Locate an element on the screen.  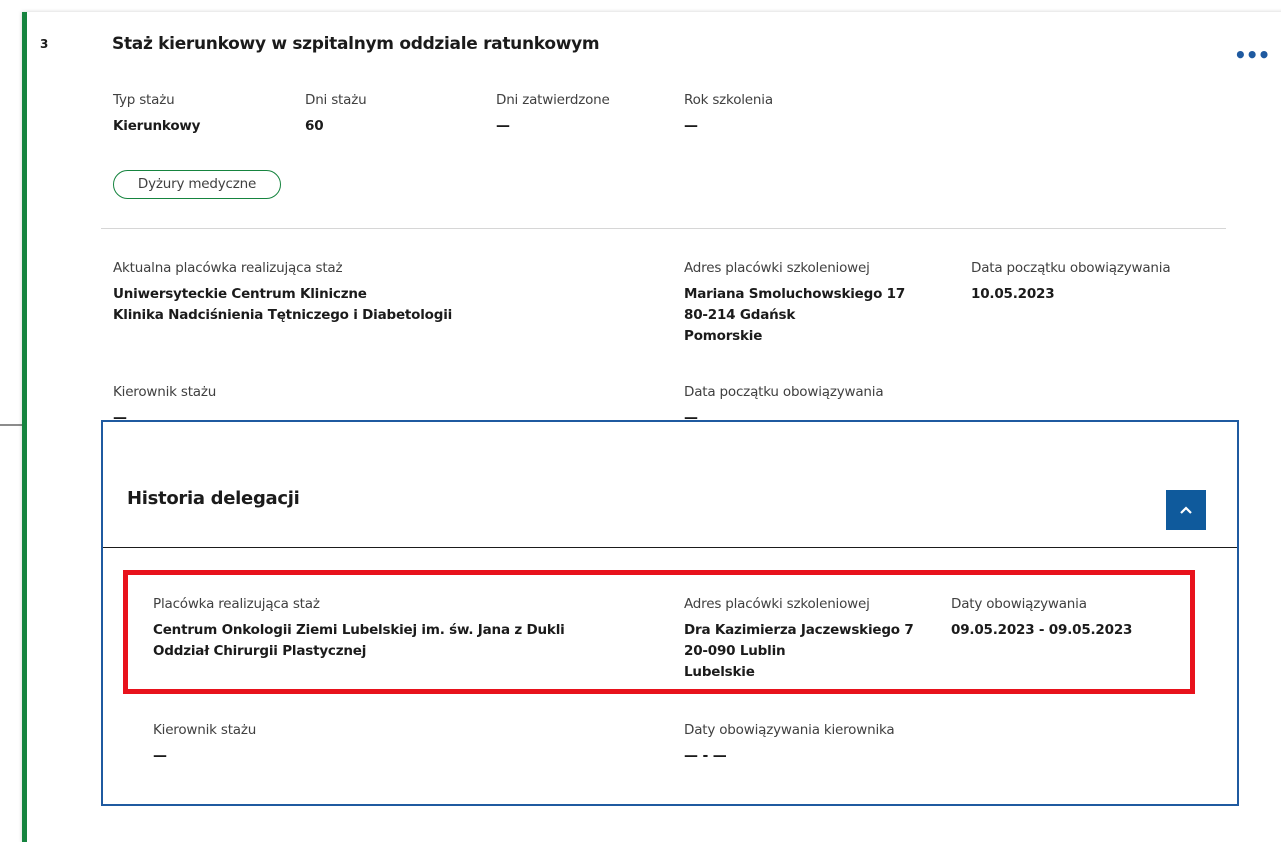
delegation-history-title: Historia delegacji is located at coordinates (213, 498).